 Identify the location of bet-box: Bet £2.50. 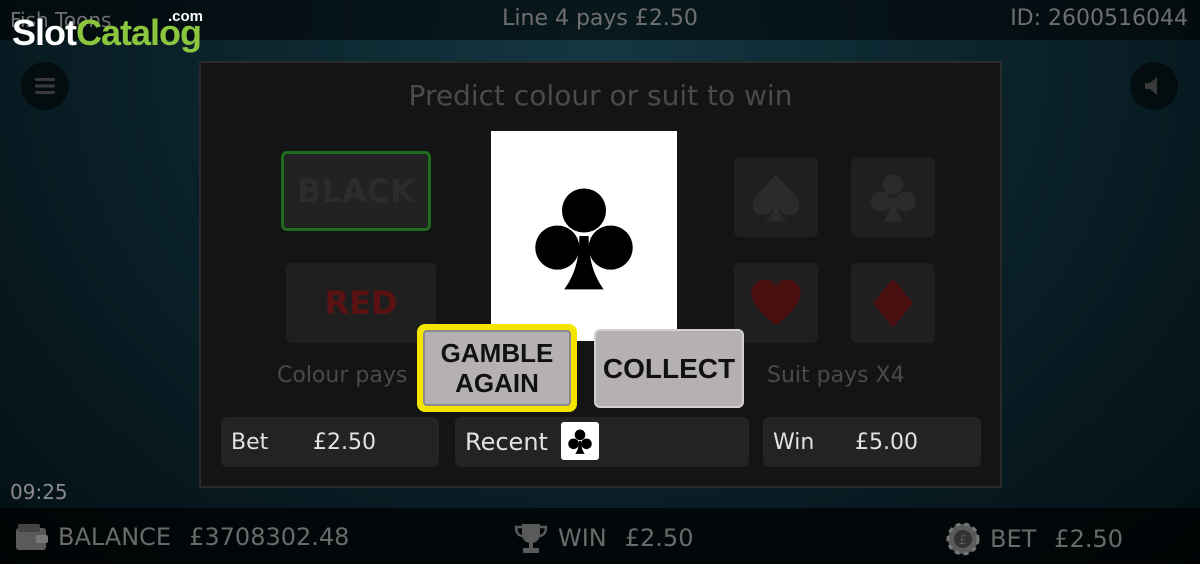
(330, 442).